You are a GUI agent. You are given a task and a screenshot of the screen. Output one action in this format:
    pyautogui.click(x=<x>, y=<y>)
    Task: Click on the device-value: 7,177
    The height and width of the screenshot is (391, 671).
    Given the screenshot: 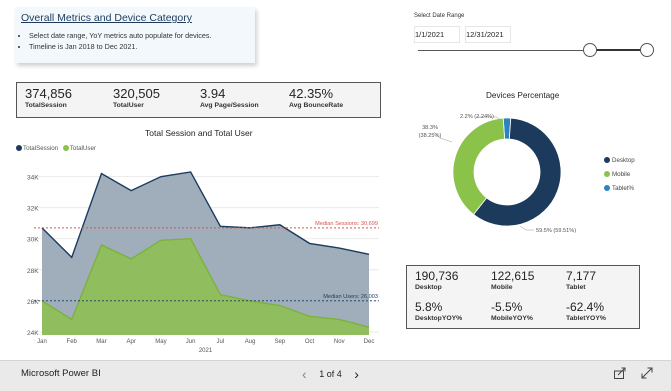 What is the action you would take?
    pyautogui.click(x=581, y=276)
    